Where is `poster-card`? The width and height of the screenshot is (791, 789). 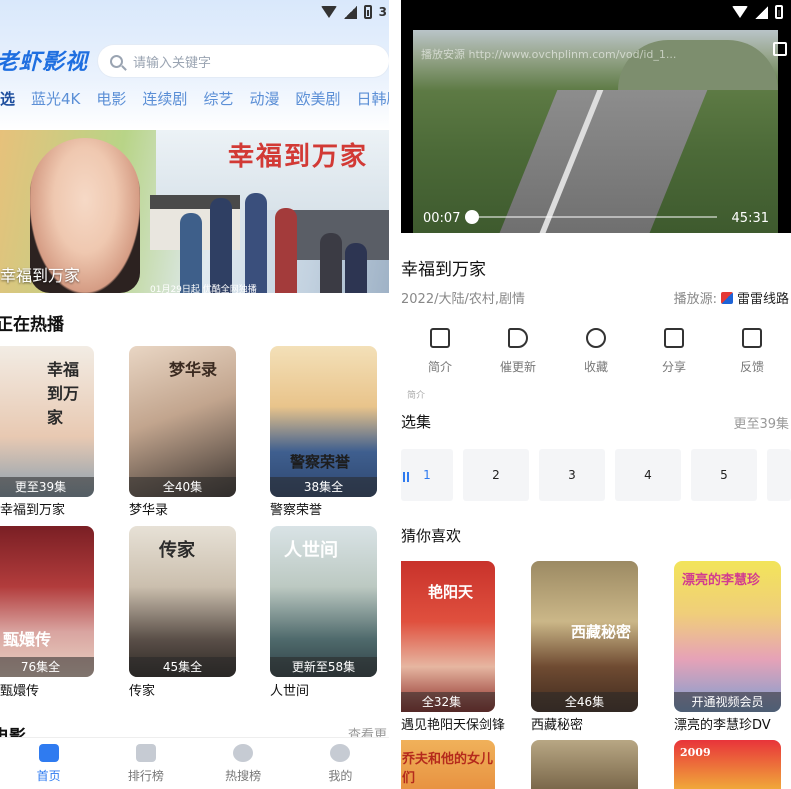 poster-card is located at coordinates (584, 764).